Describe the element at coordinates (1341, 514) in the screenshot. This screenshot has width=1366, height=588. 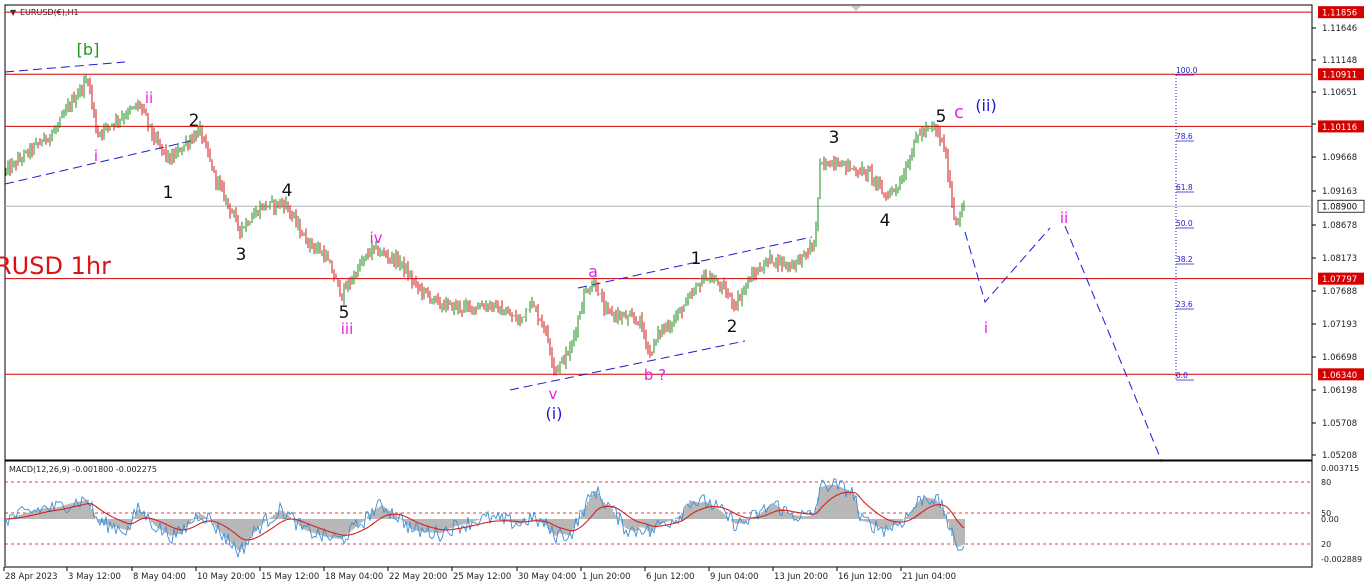
I see `macd-axis: 0.00371580500.0020-0.002889` at that location.